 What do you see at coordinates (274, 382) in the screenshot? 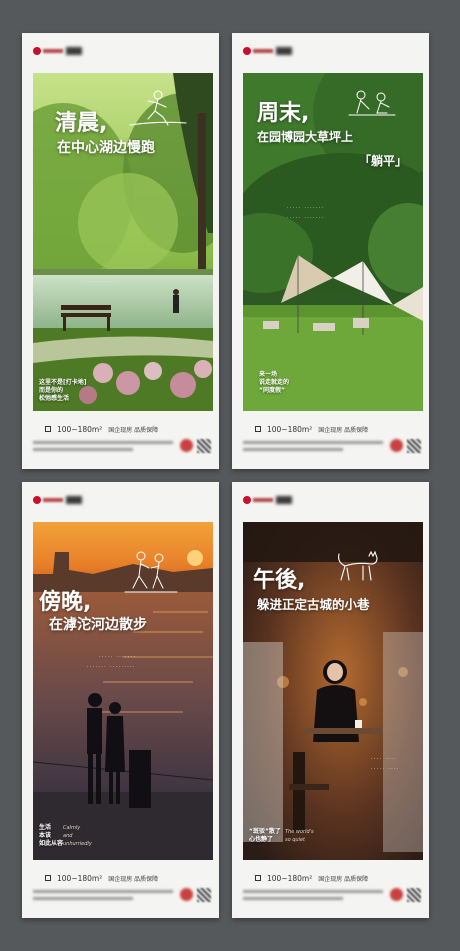
I see `poster-caption: 来一场 说走就走的 “同度假”` at bounding box center [274, 382].